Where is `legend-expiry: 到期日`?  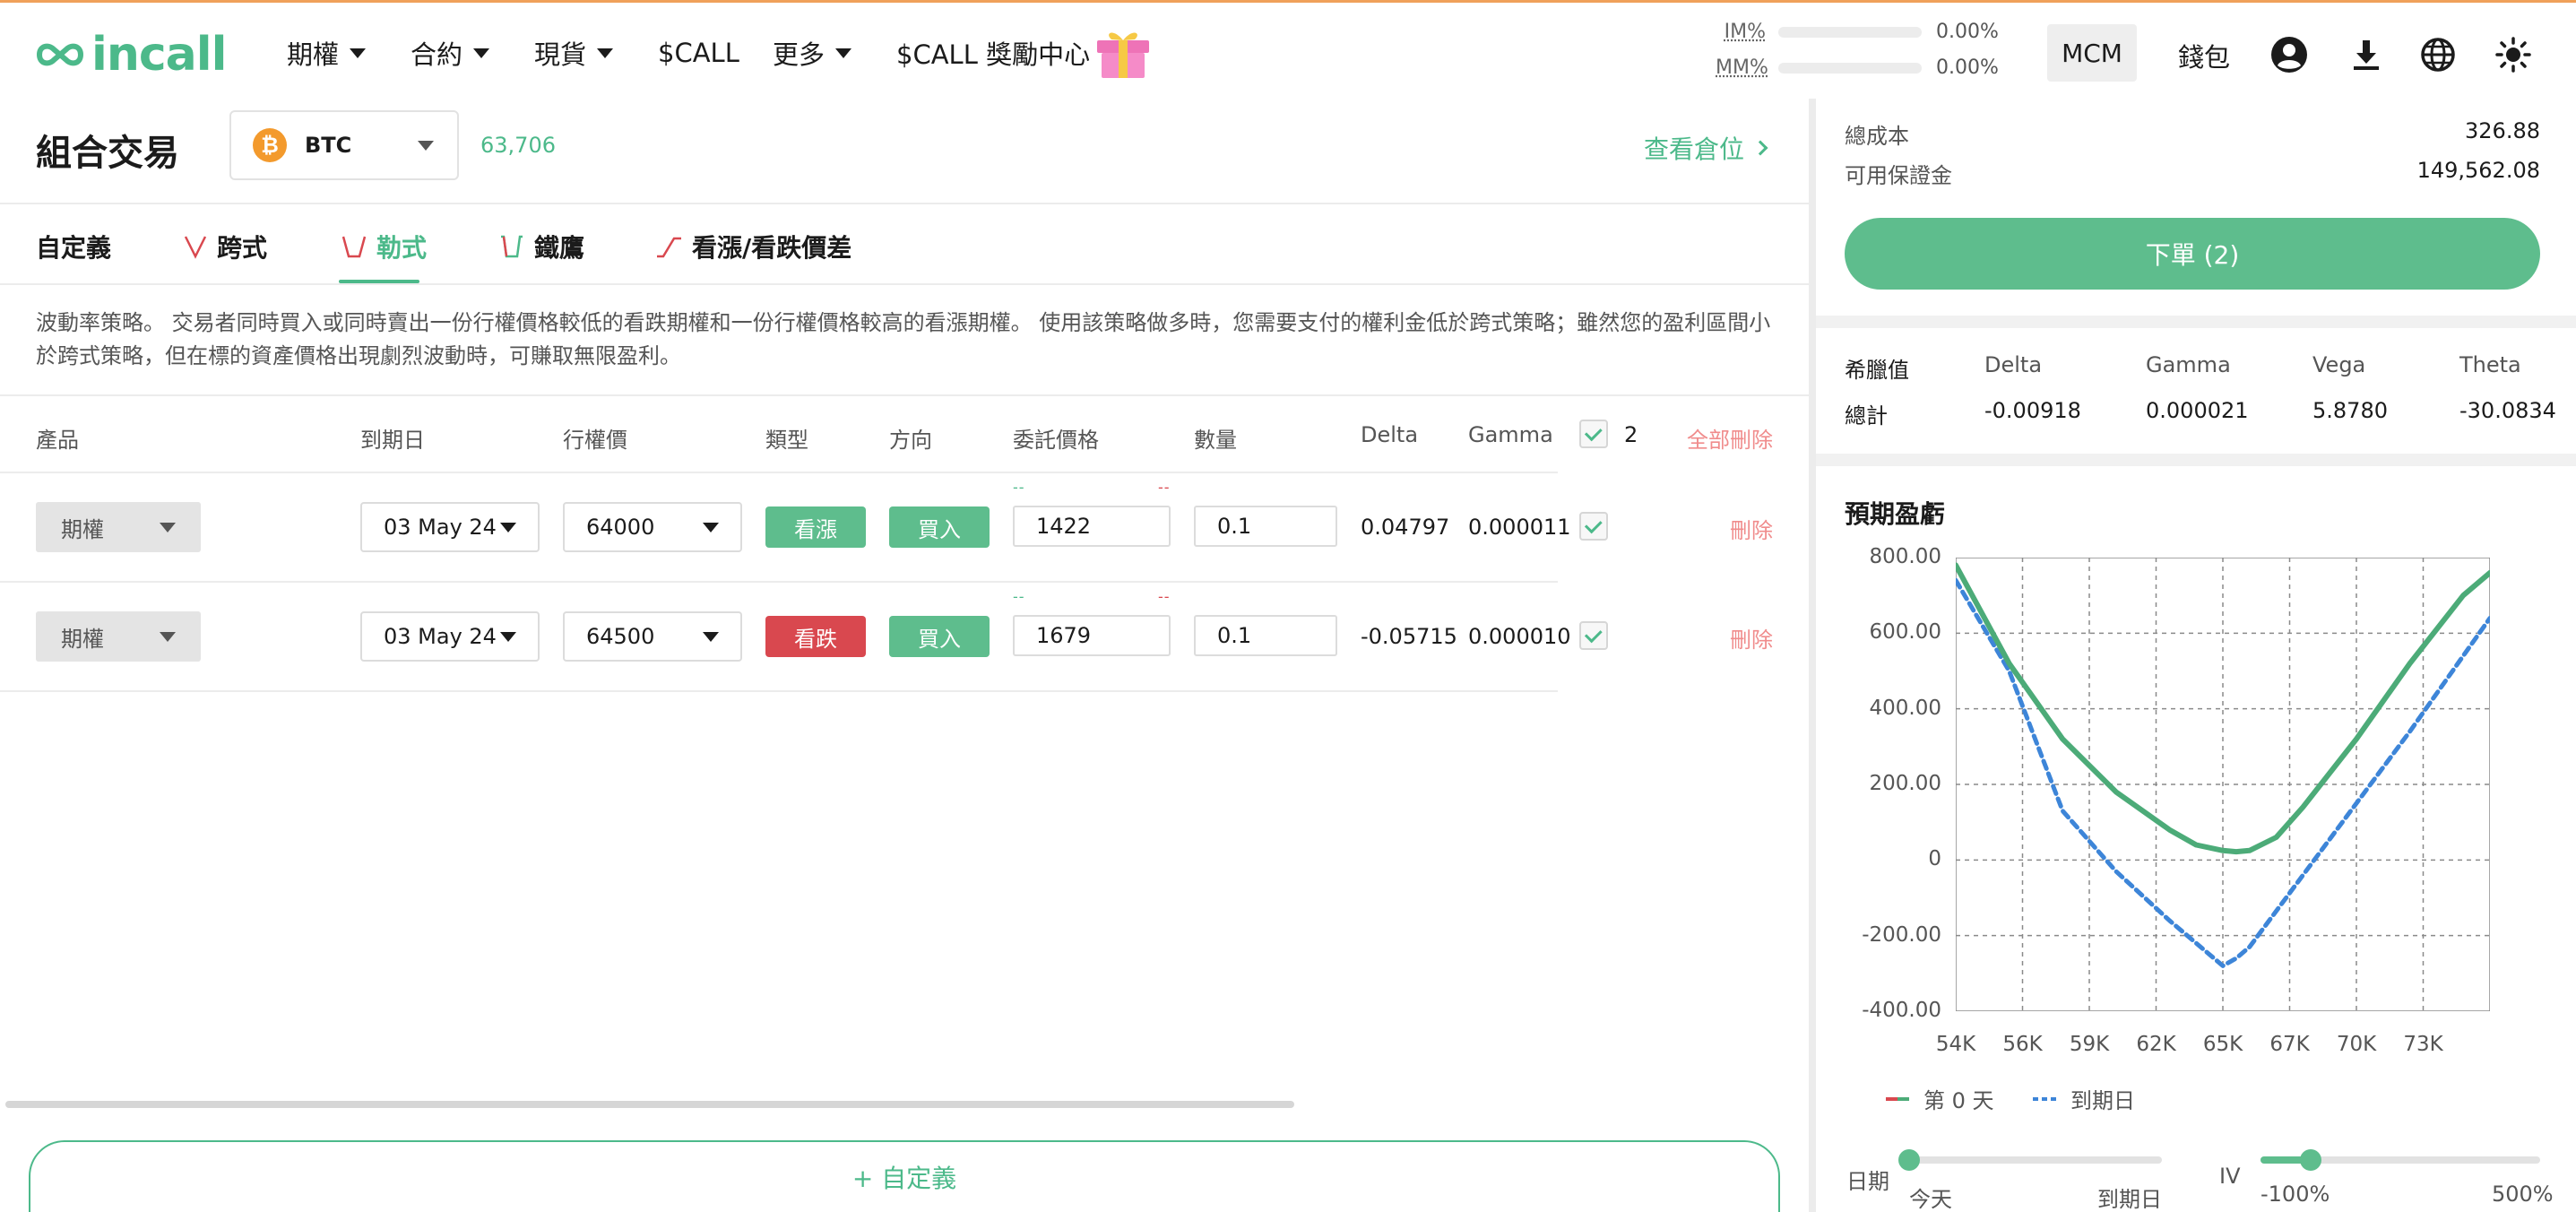
legend-expiry: 到期日 is located at coordinates (2084, 1098).